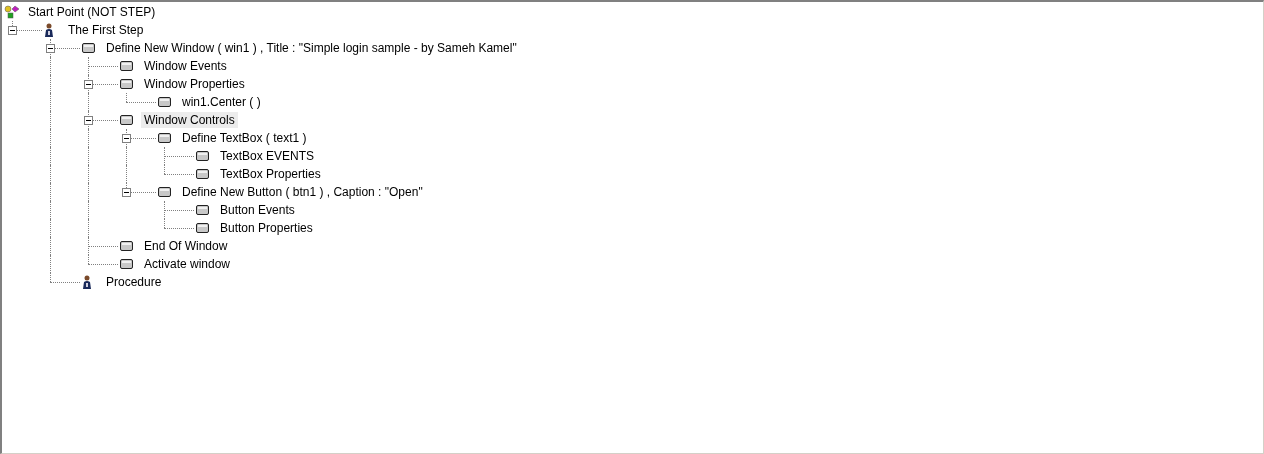 The width and height of the screenshot is (1264, 454). I want to click on tree-item: Button Events, so click(257, 210).